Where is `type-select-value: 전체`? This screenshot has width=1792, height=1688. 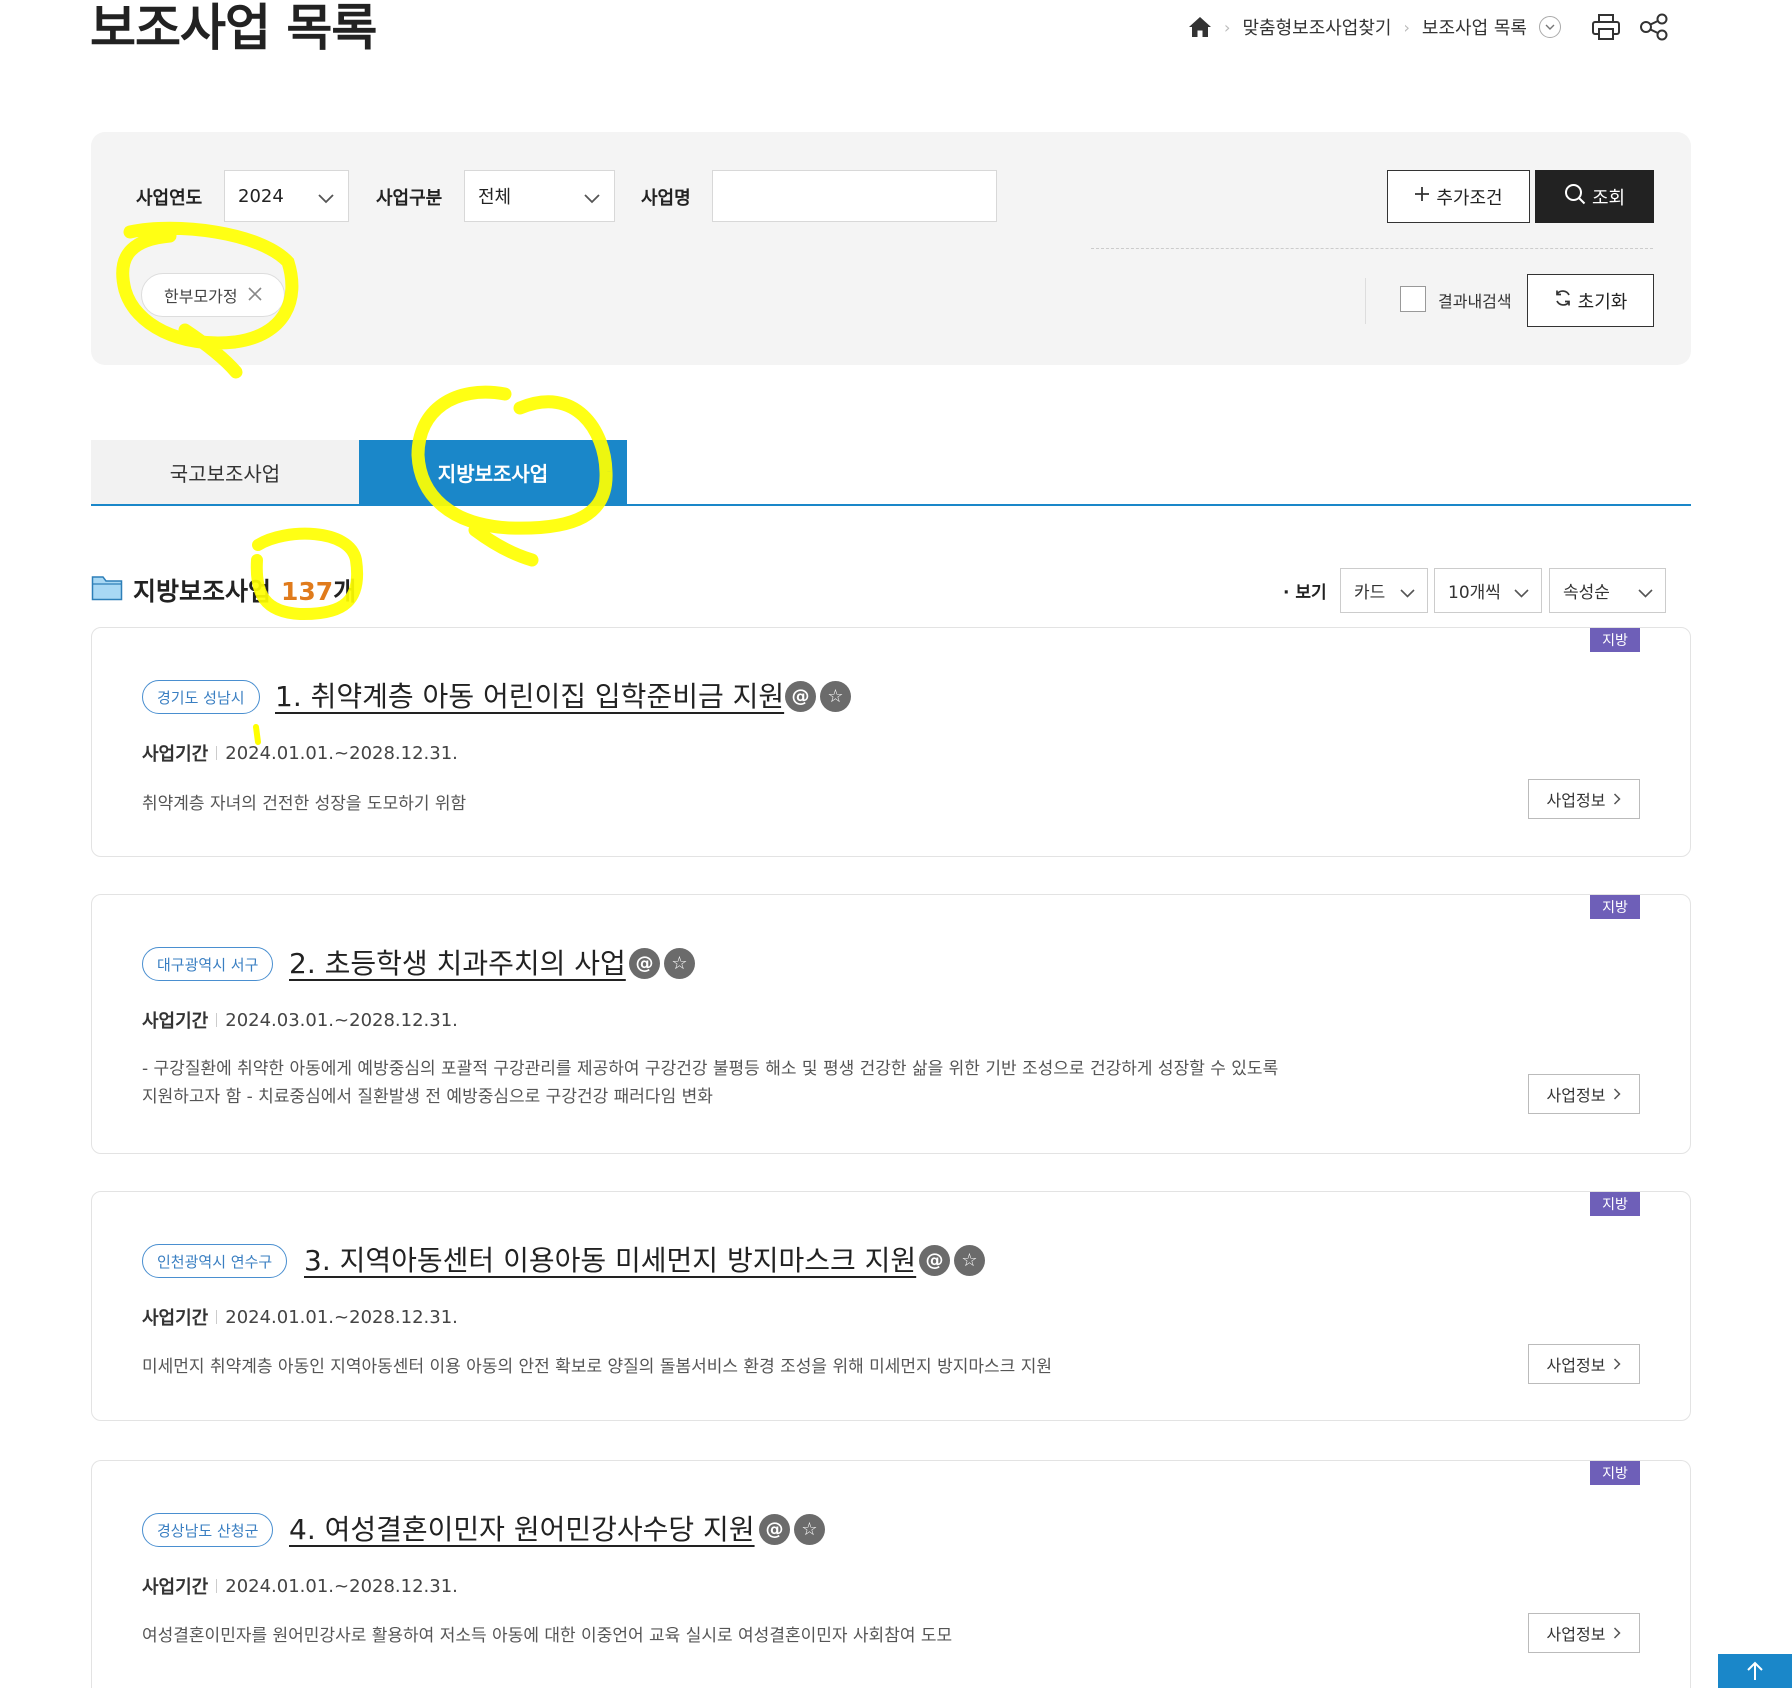 type-select-value: 전체 is located at coordinates (495, 197).